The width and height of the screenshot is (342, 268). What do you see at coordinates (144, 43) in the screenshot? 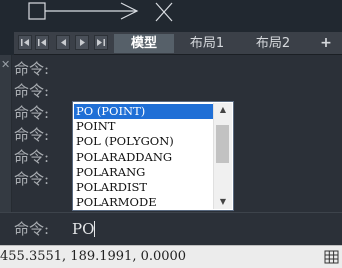
I see `tab-model: 模型` at bounding box center [144, 43].